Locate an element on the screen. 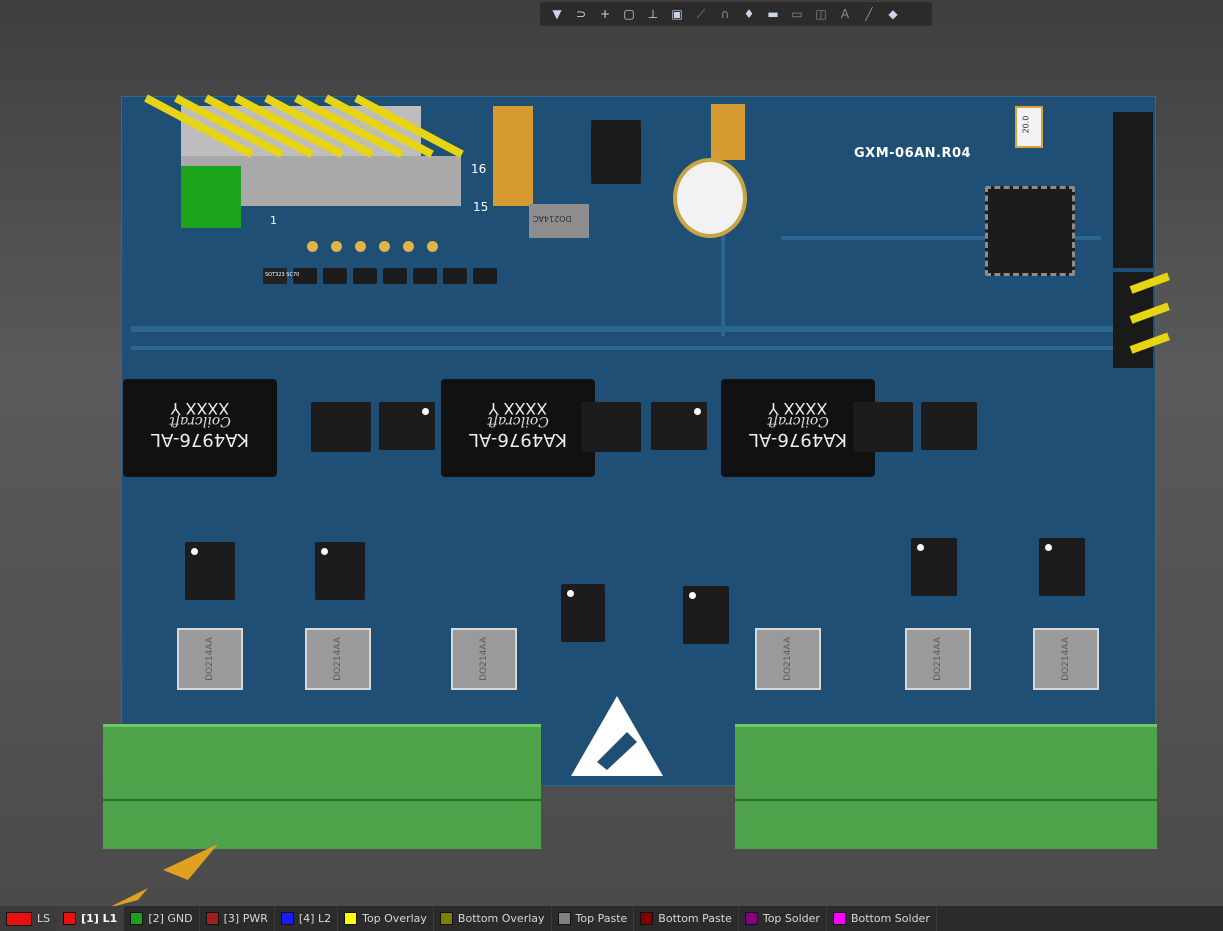 Image resolution: width=1223 pixels, height=931 pixels. layer-tab-l1: [1] L1 is located at coordinates (91, 918).